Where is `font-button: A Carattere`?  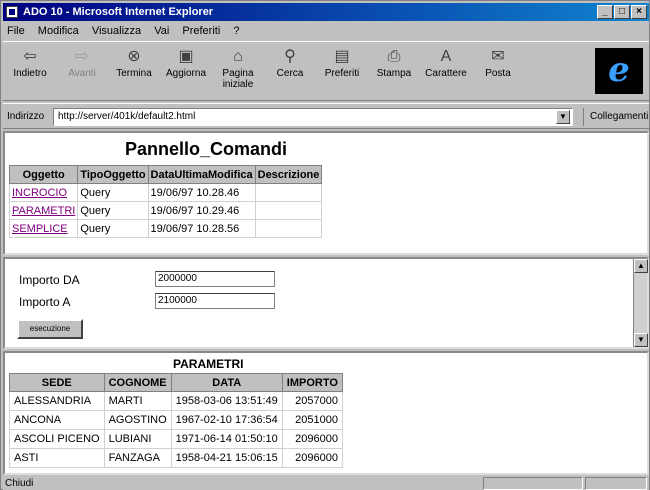
font-button: A Carattere is located at coordinates (446, 72).